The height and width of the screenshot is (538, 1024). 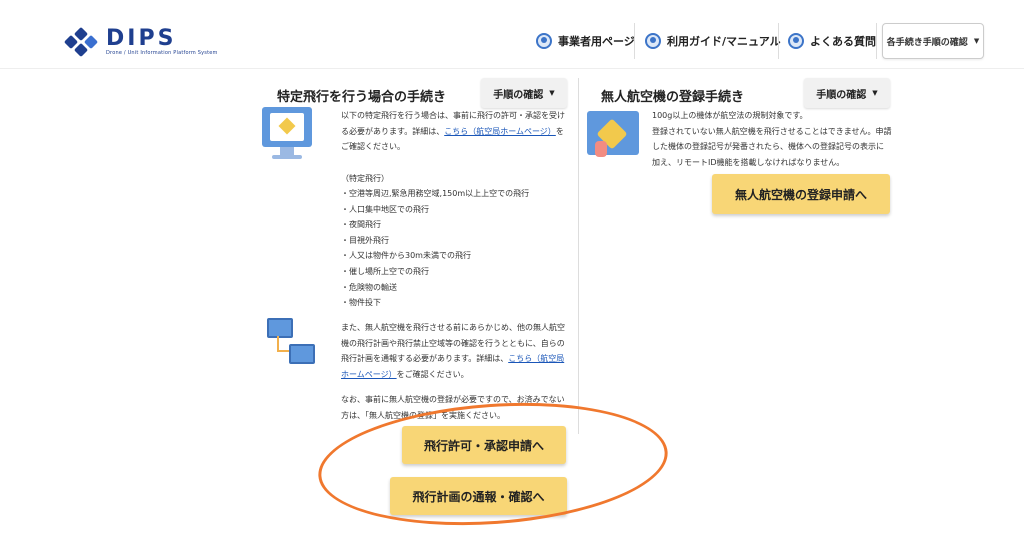 I want to click on drone-registration-button: 無人航空機の登録申請へ, so click(x=801, y=194).